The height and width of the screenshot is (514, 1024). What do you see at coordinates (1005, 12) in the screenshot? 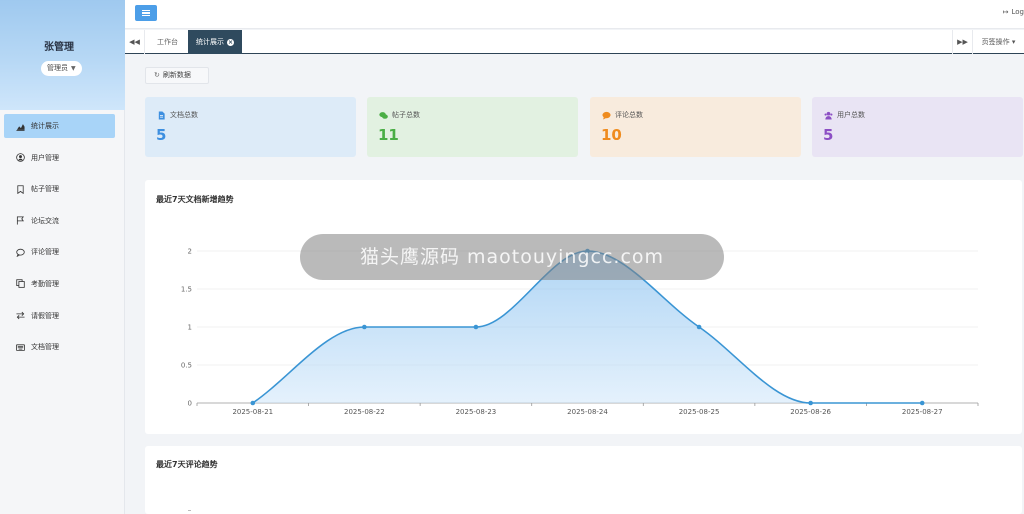
I see `sign-out-icon: ↦` at bounding box center [1005, 12].